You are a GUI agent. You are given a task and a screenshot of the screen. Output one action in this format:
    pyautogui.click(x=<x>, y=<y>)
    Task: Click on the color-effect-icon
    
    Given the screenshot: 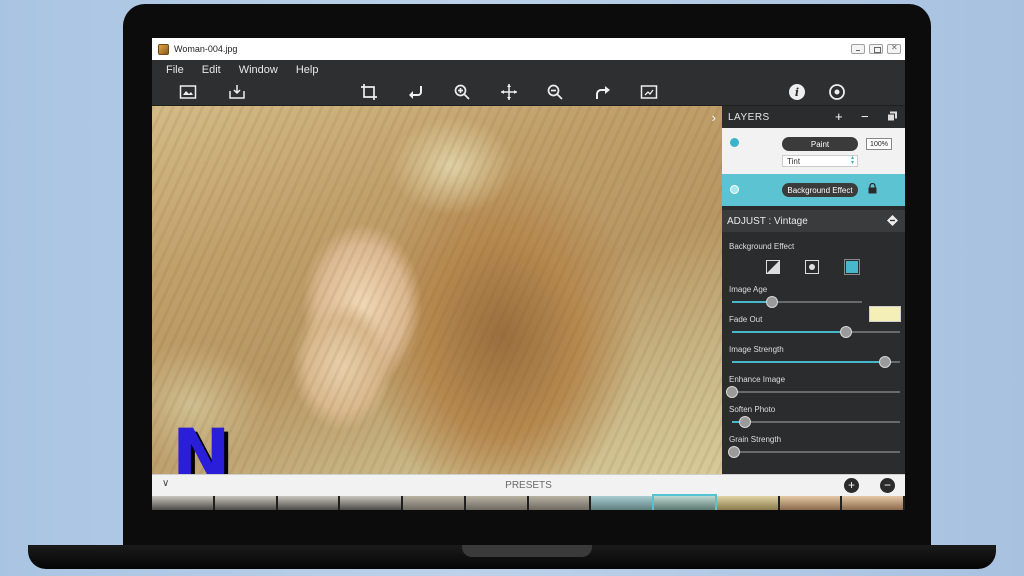 What is the action you would take?
    pyautogui.click(x=852, y=267)
    